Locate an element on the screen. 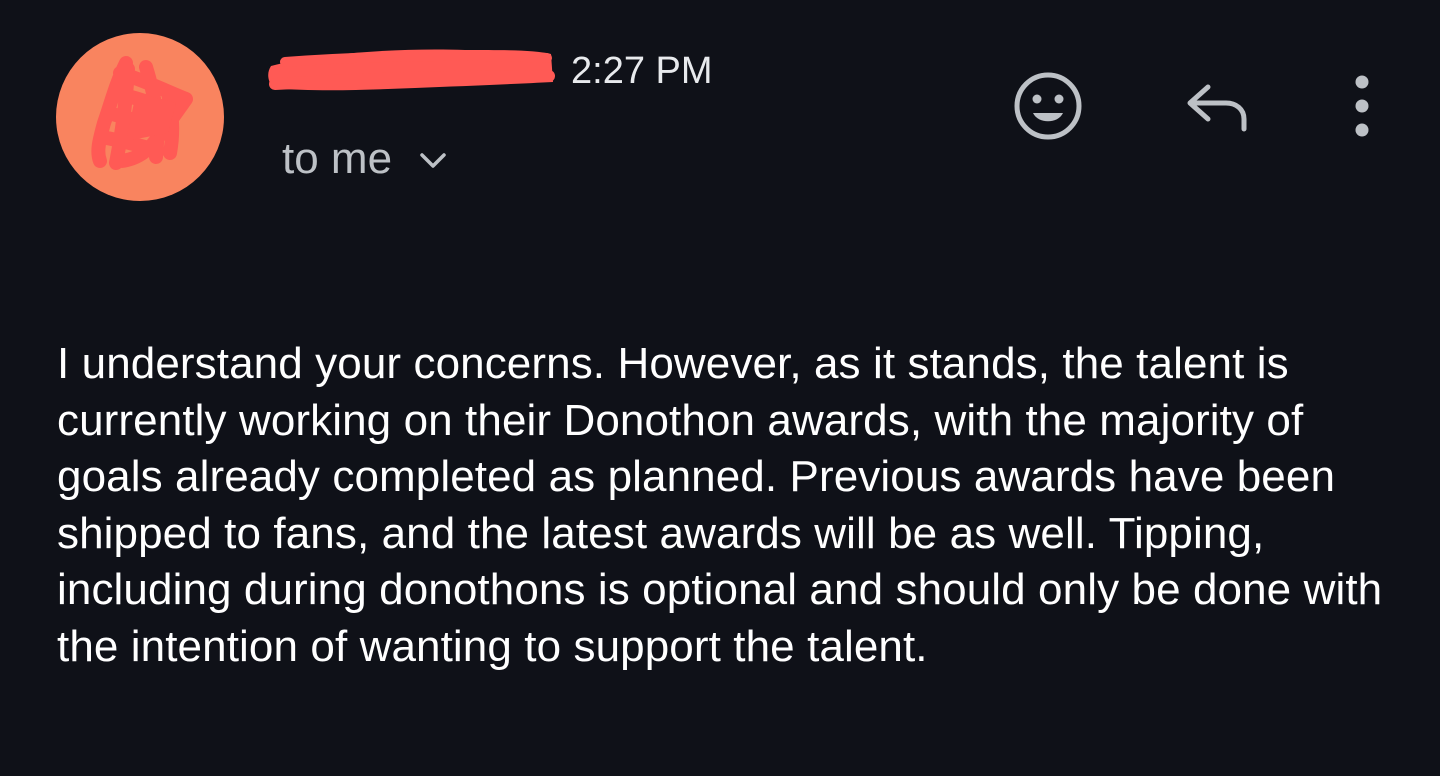 This screenshot has height=776, width=1440. recipient-label: to me is located at coordinates (337, 158).